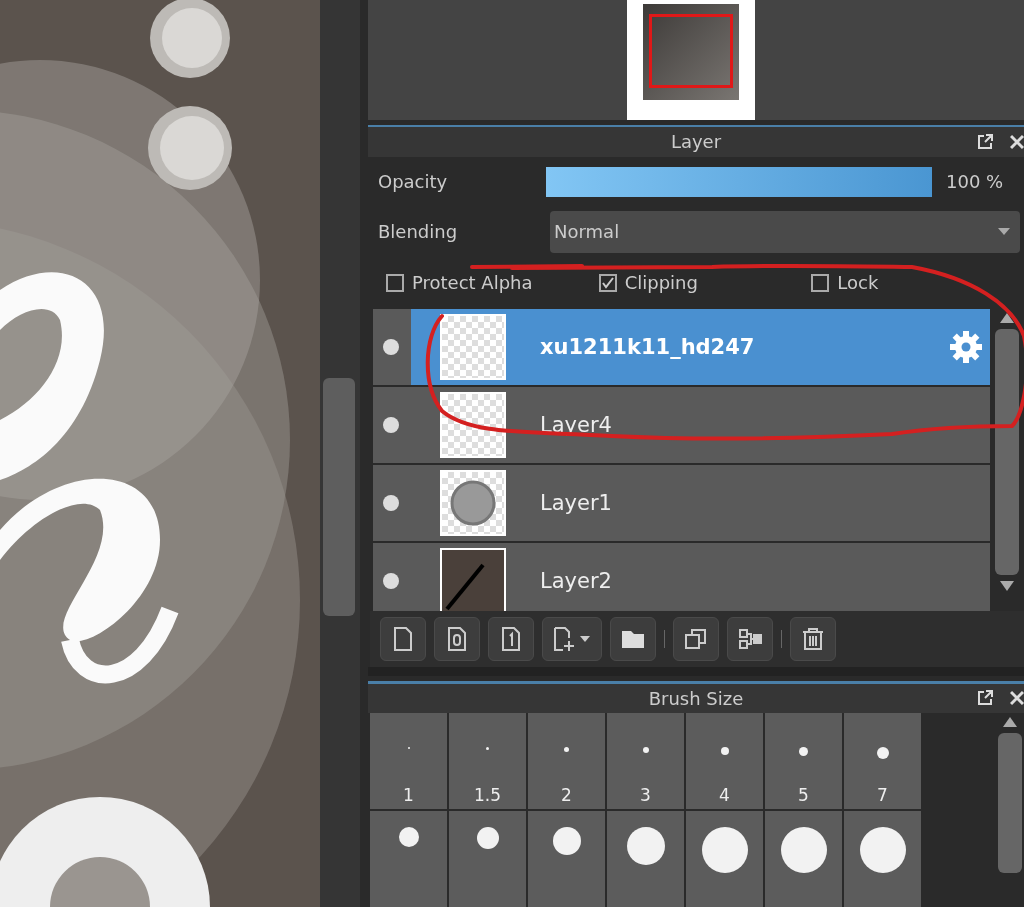  Describe the element at coordinates (661, 283) in the screenshot. I see `option-label: Clipping` at that location.